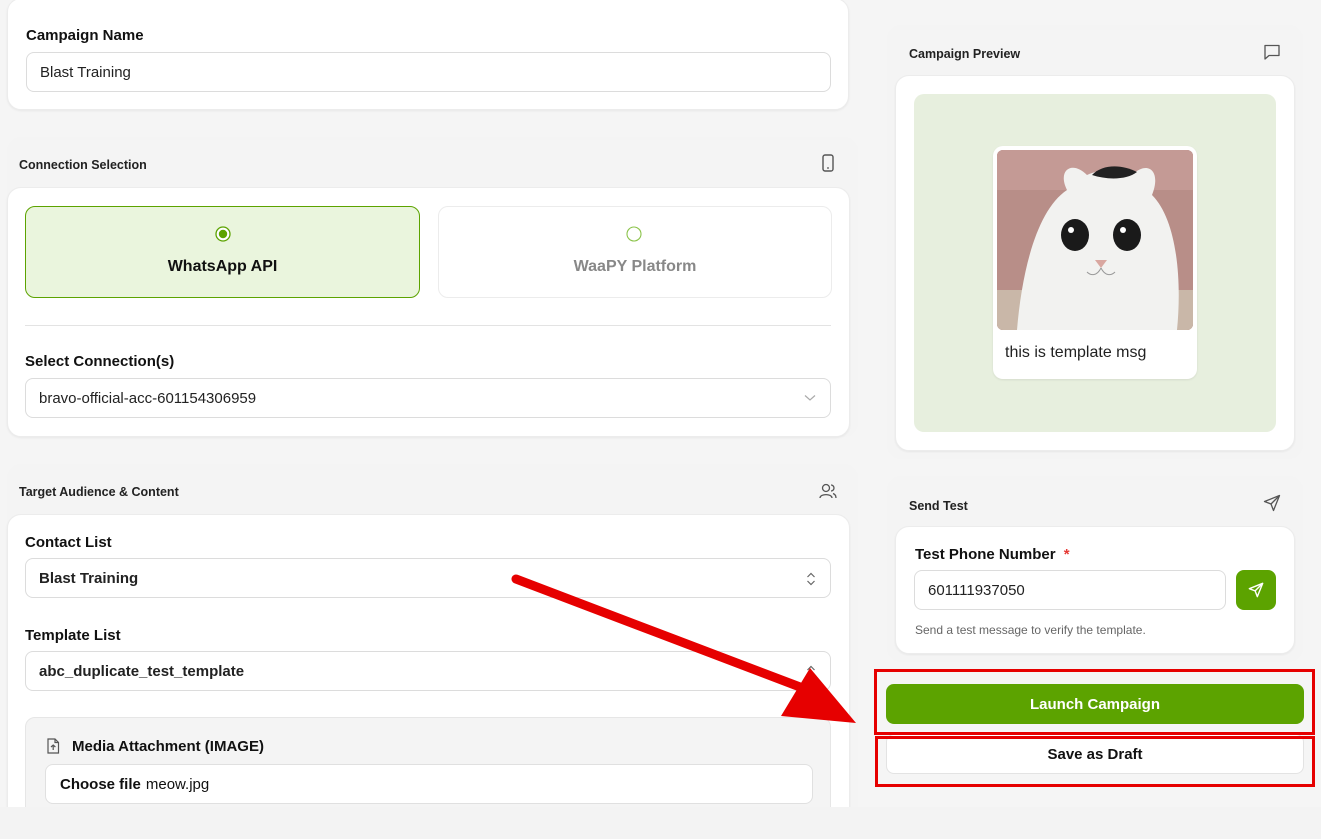  What do you see at coordinates (683, 648) in the screenshot?
I see `annotation-arrow` at bounding box center [683, 648].